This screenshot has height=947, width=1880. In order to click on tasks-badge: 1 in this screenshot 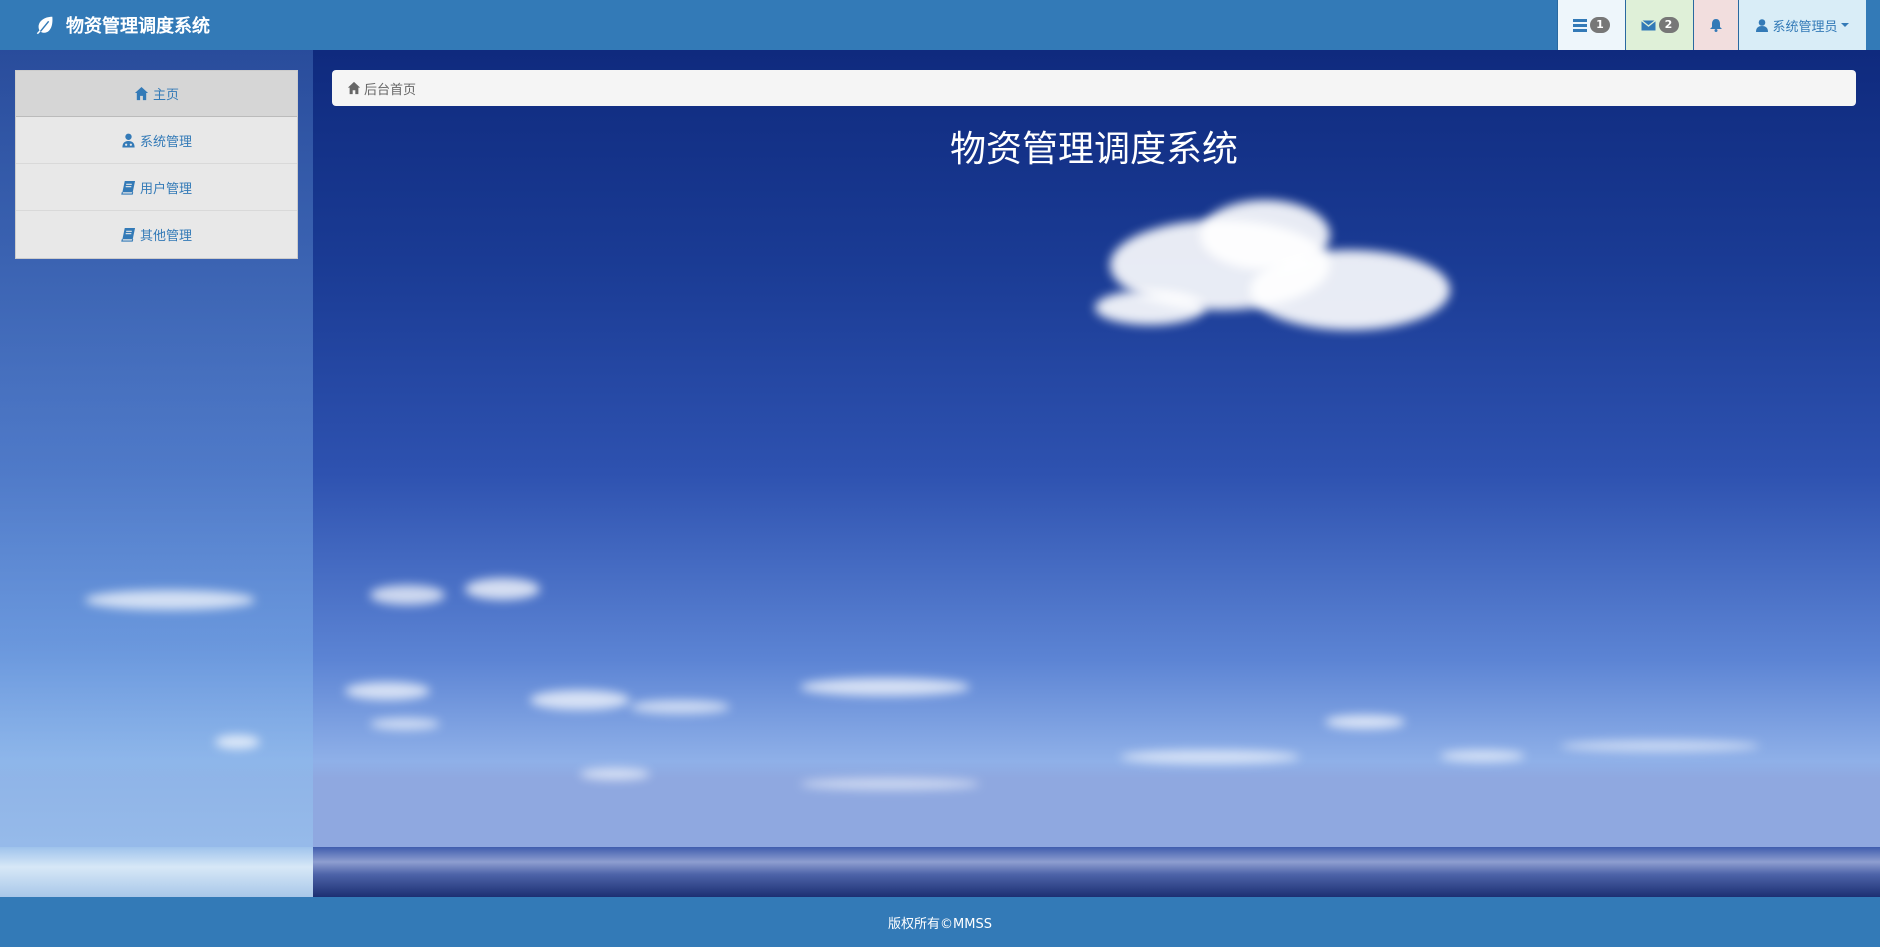, I will do `click(1600, 25)`.